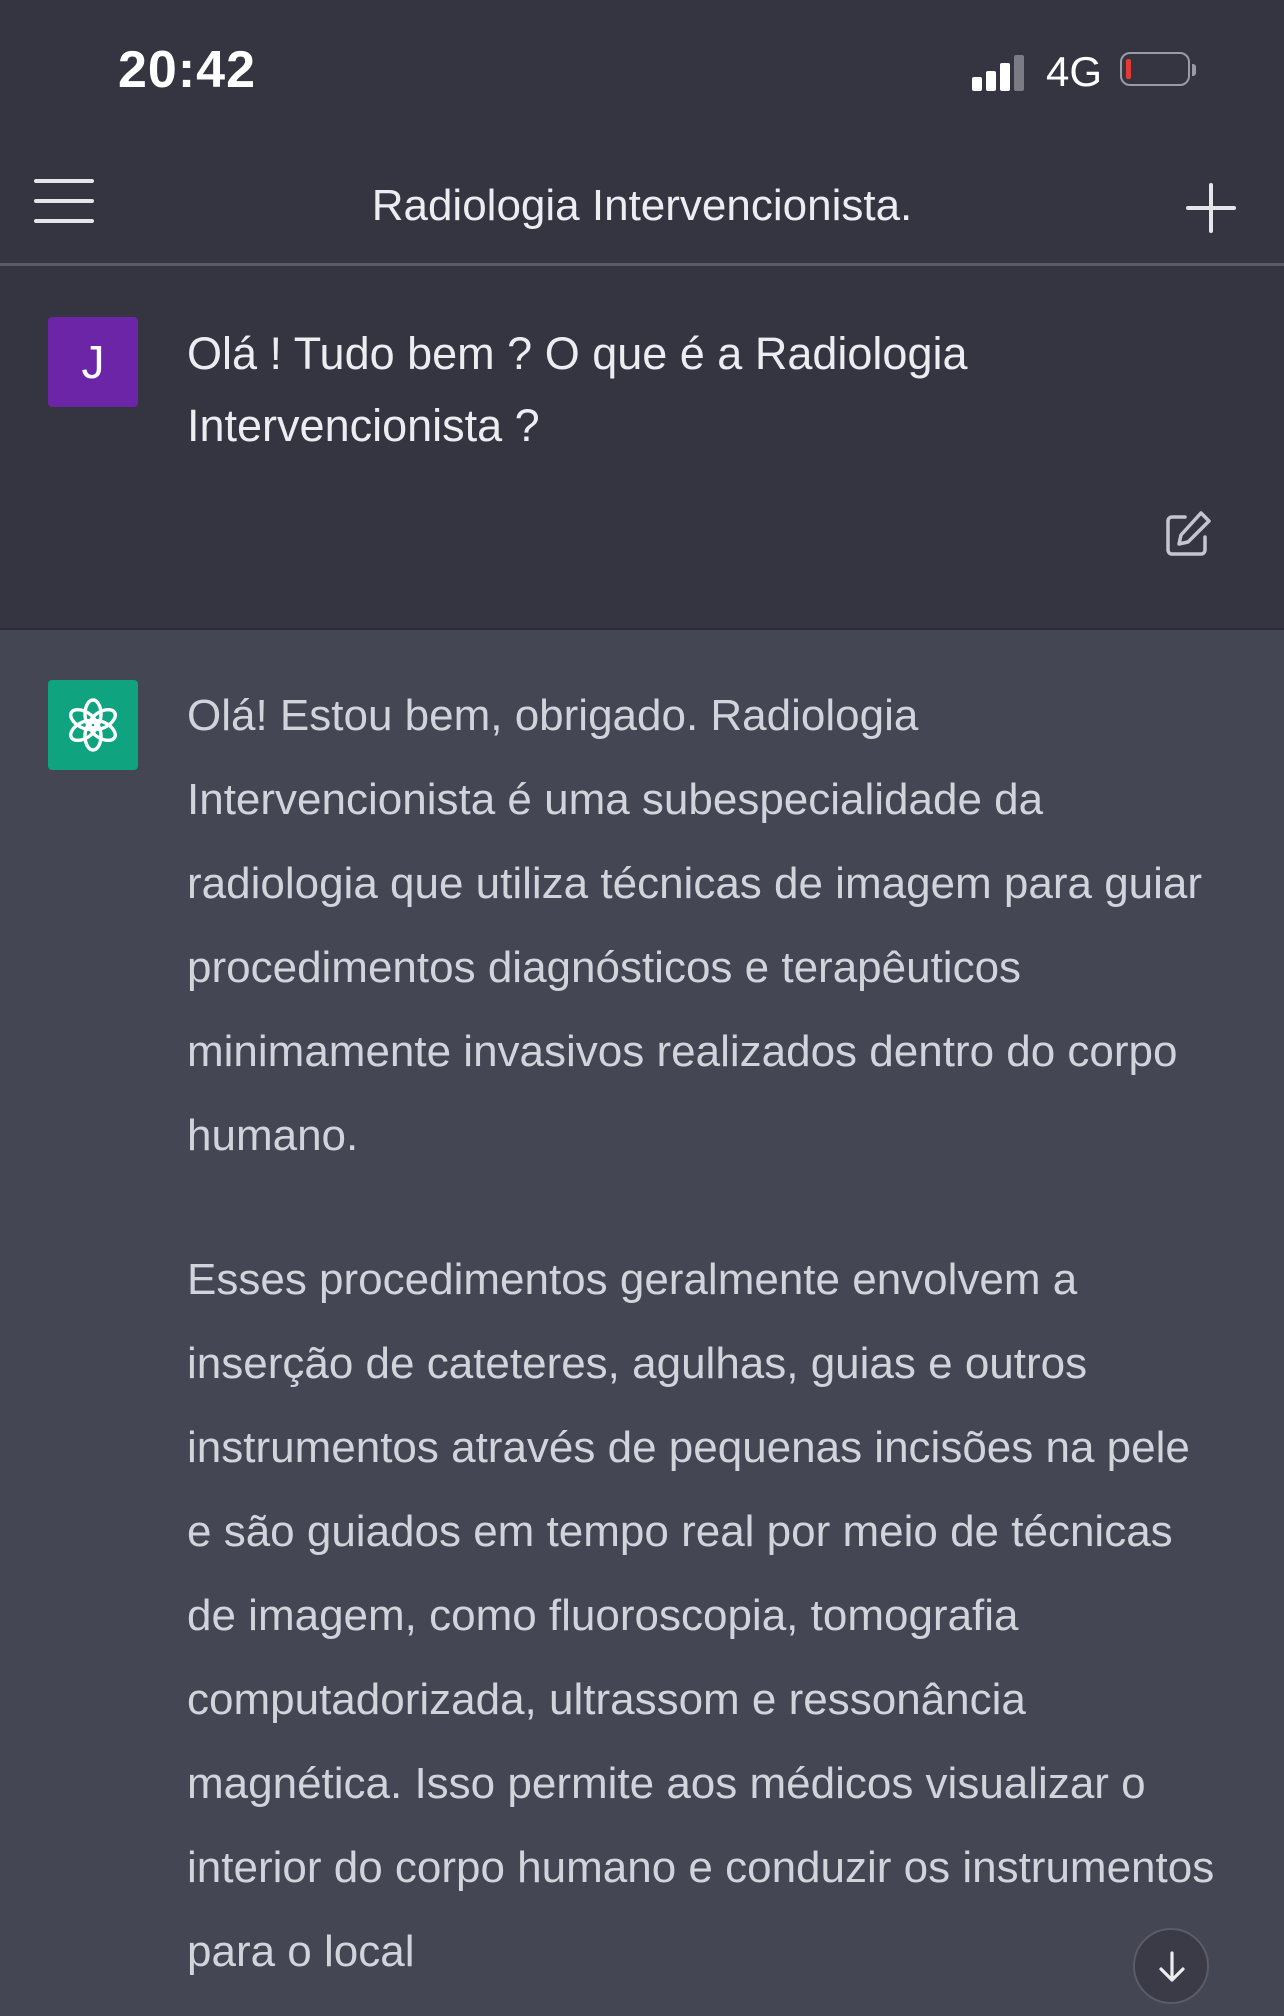 This screenshot has width=1284, height=2016. I want to click on arrow-down-icon, so click(1172, 1966).